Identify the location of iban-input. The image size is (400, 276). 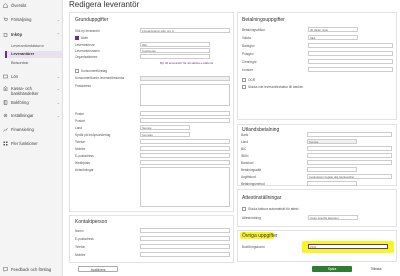
(349, 155).